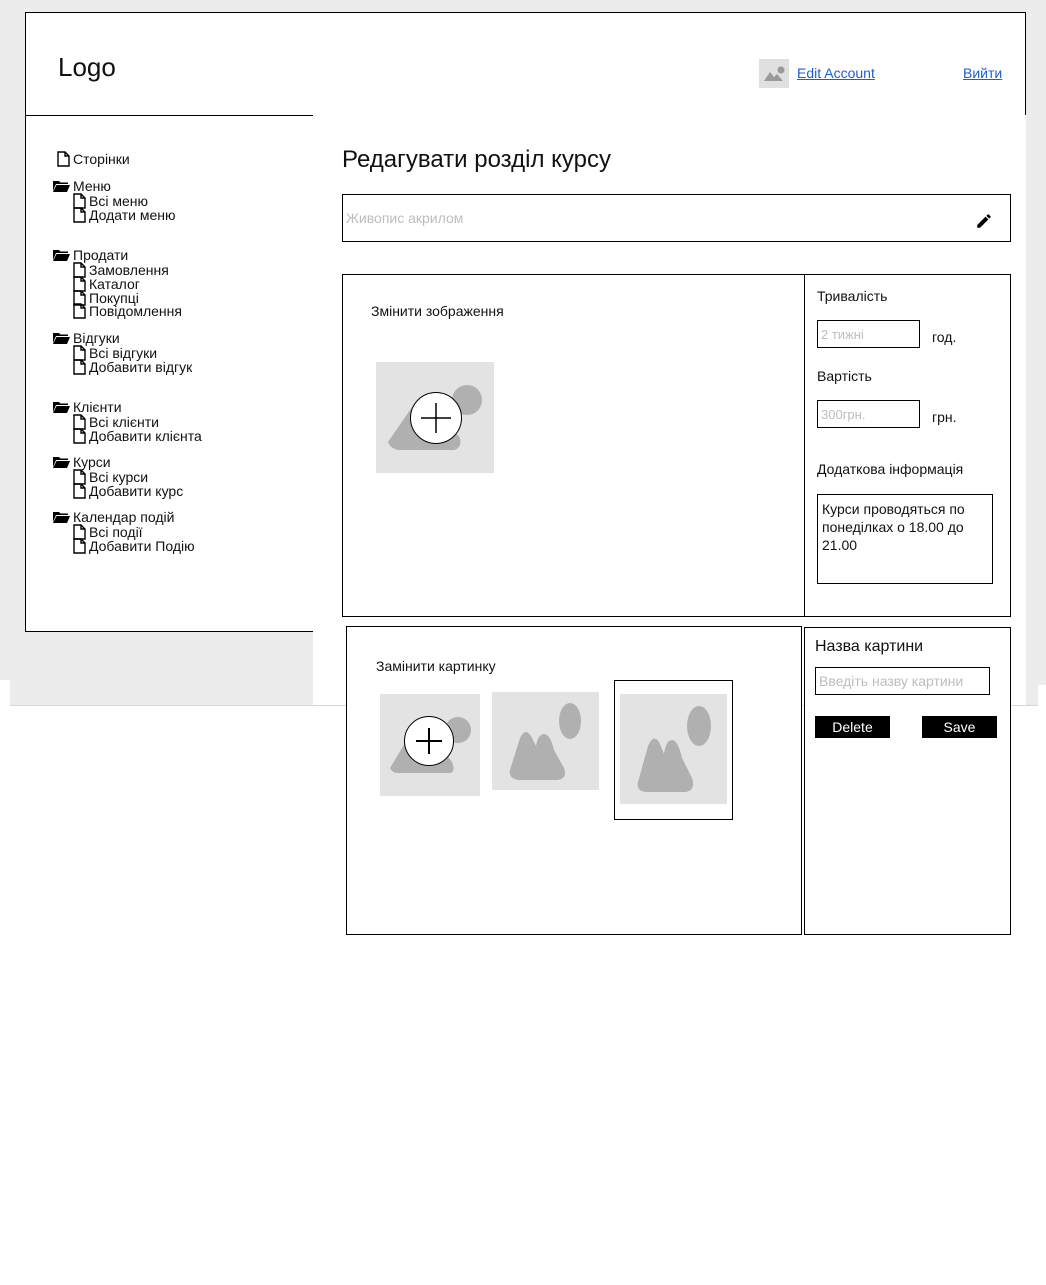  Describe the element at coordinates (844, 376) in the screenshot. I see `price-label: Вартість` at that location.